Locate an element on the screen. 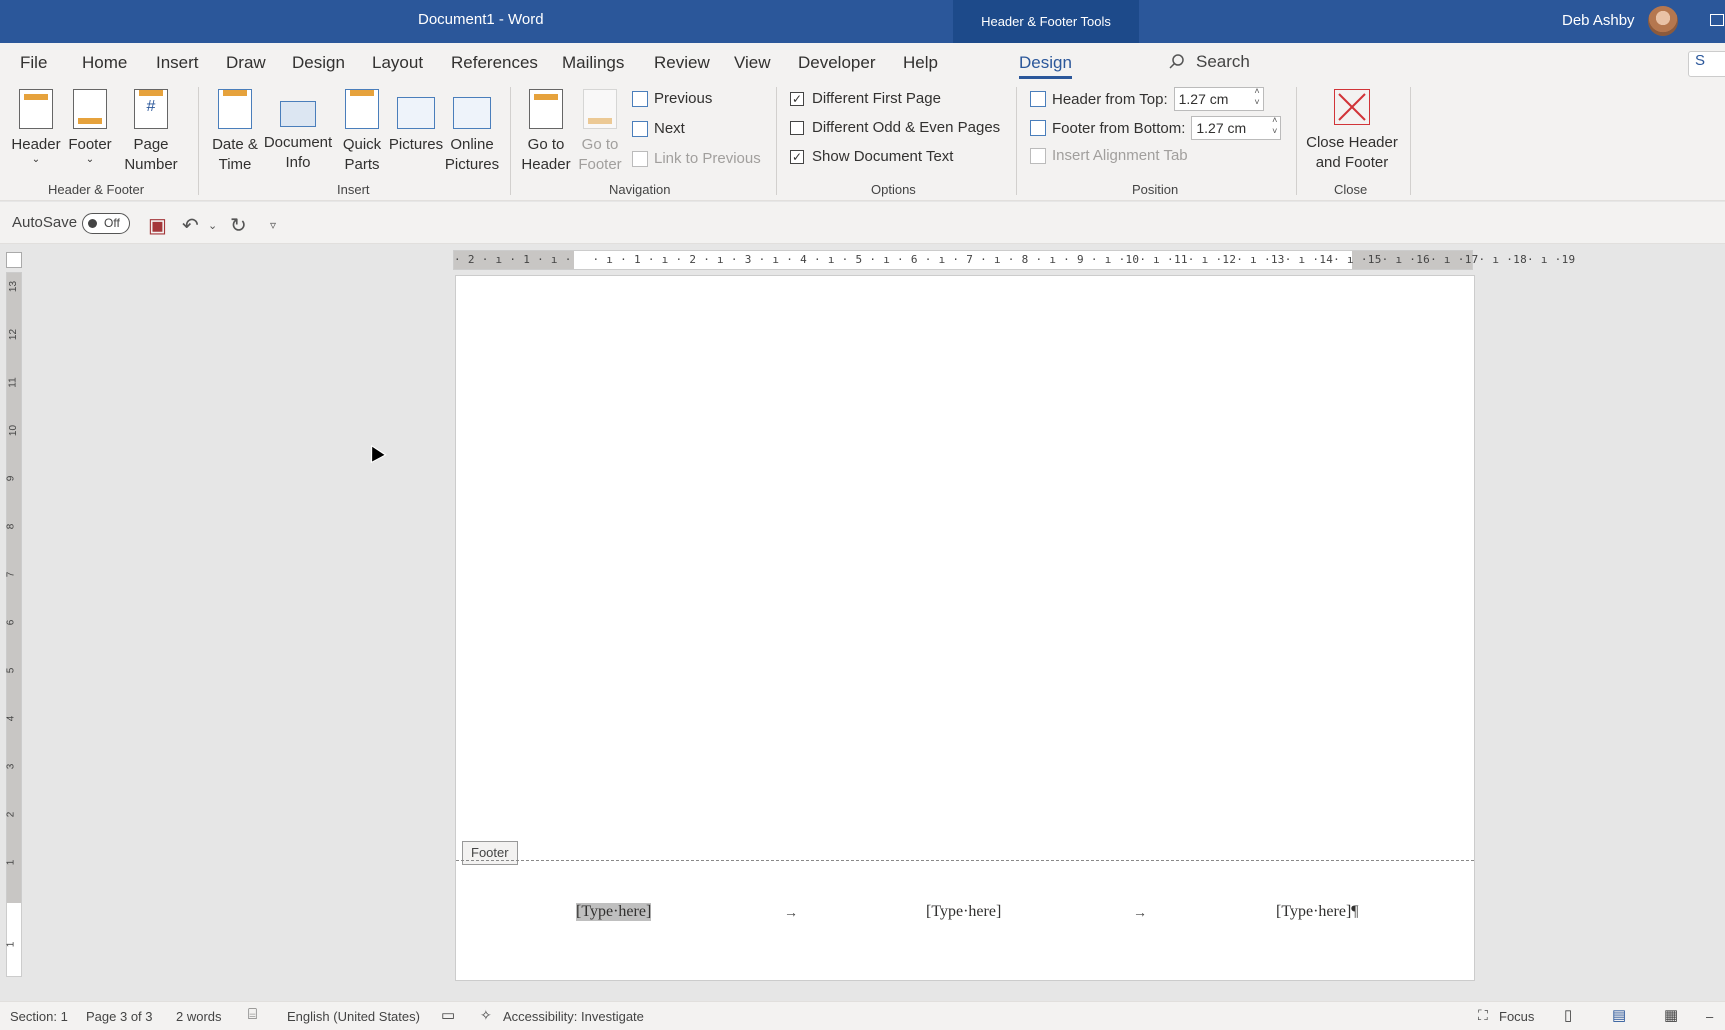 This screenshot has width=1725, height=1030. search-box: Search is located at coordinates (1209, 62).